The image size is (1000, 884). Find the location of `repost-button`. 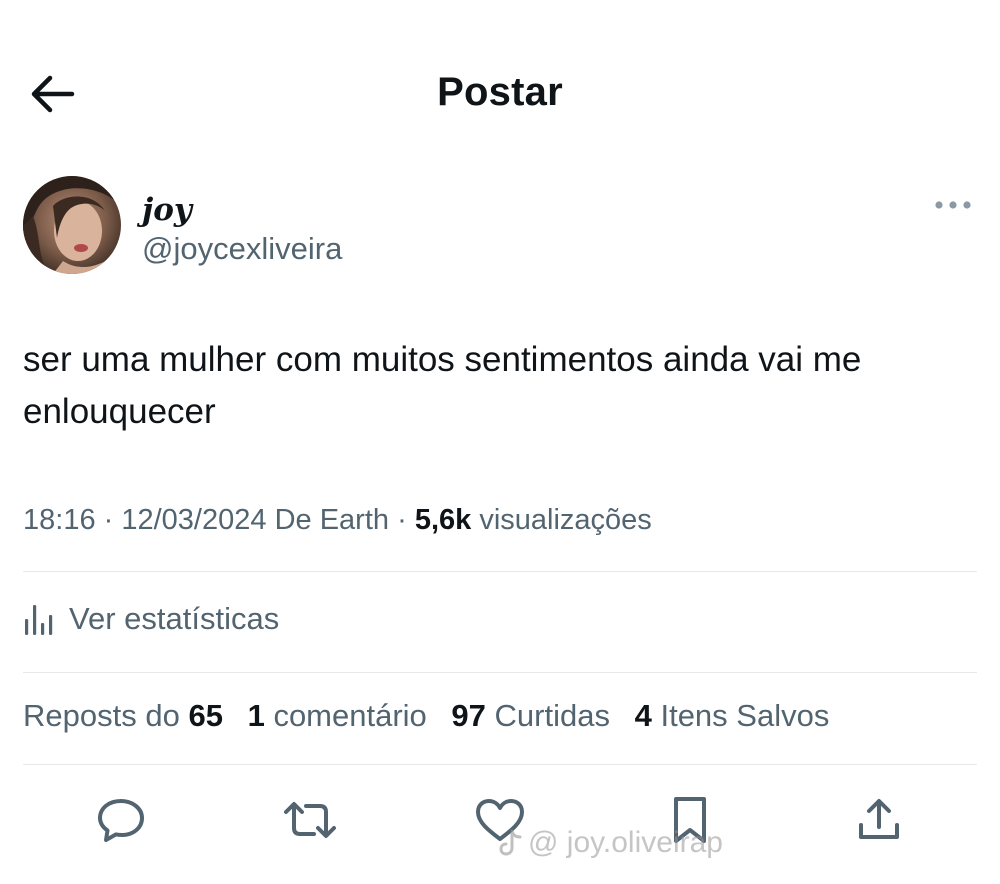

repost-button is located at coordinates (310, 820).